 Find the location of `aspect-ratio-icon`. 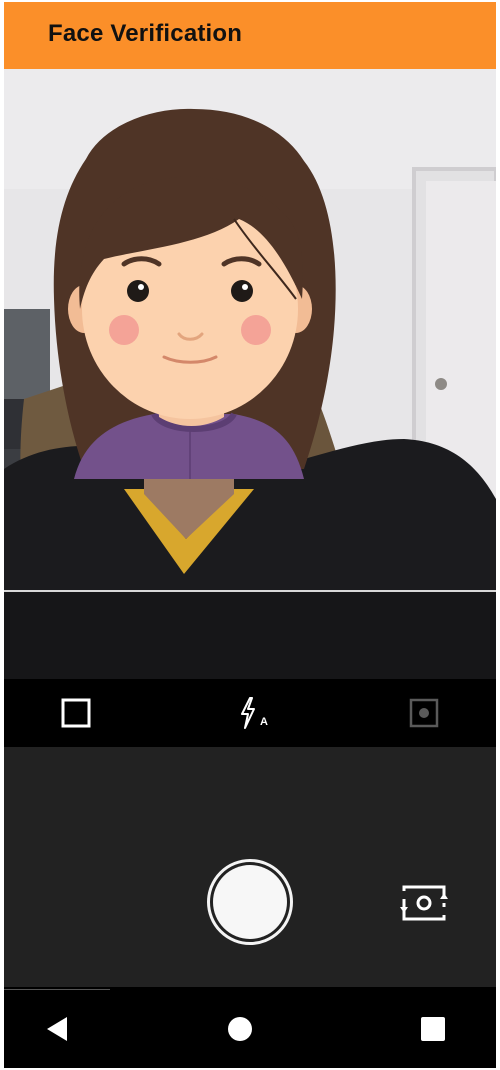

aspect-ratio-icon is located at coordinates (76, 713).